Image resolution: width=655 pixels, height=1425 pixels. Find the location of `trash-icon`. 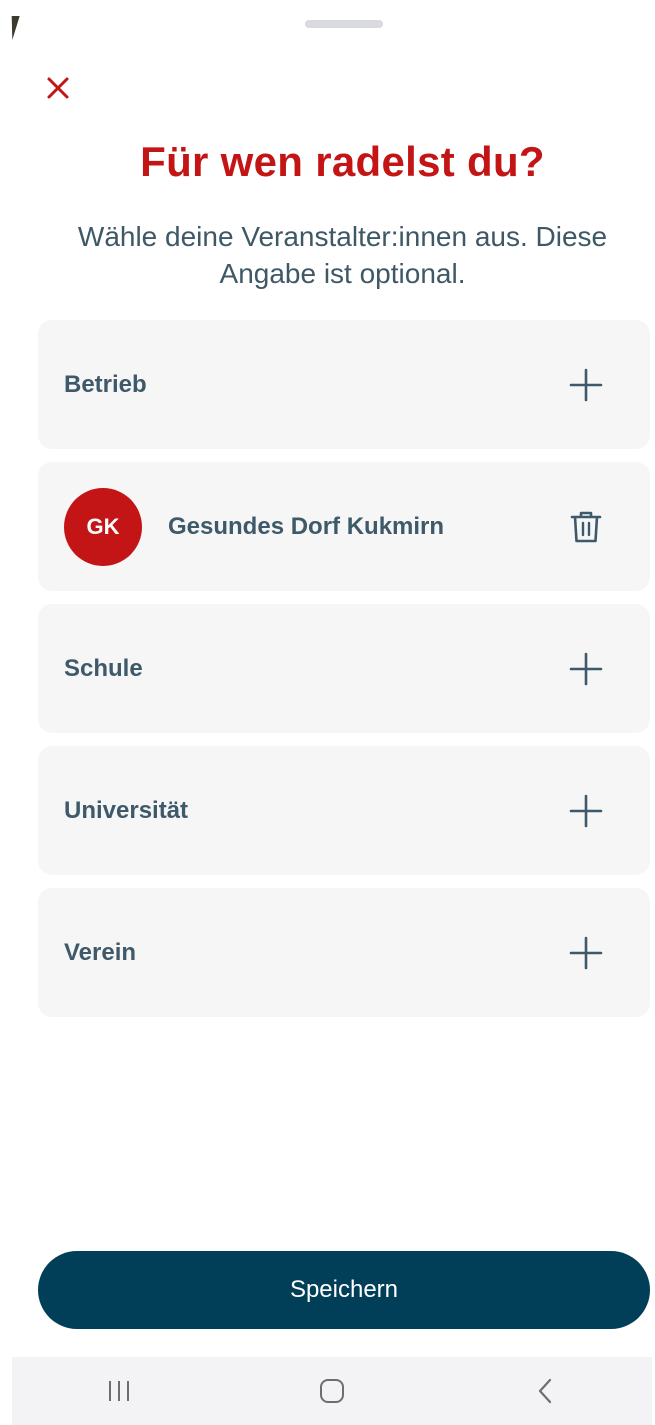

trash-icon is located at coordinates (586, 526).